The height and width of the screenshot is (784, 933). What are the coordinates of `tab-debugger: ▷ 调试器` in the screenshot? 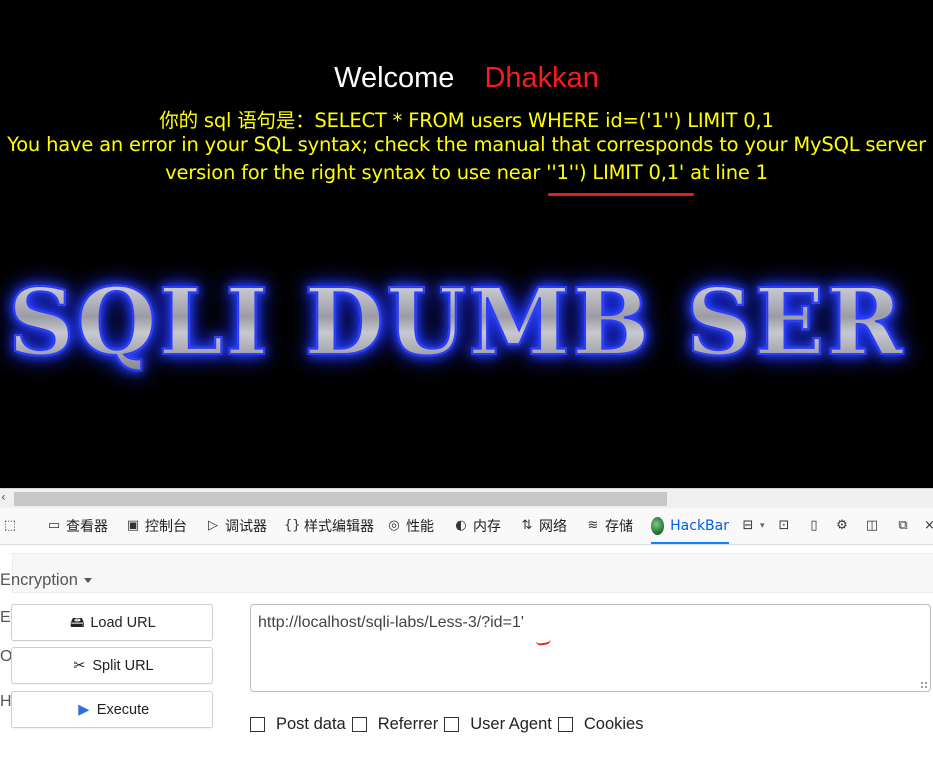 It's located at (238, 526).